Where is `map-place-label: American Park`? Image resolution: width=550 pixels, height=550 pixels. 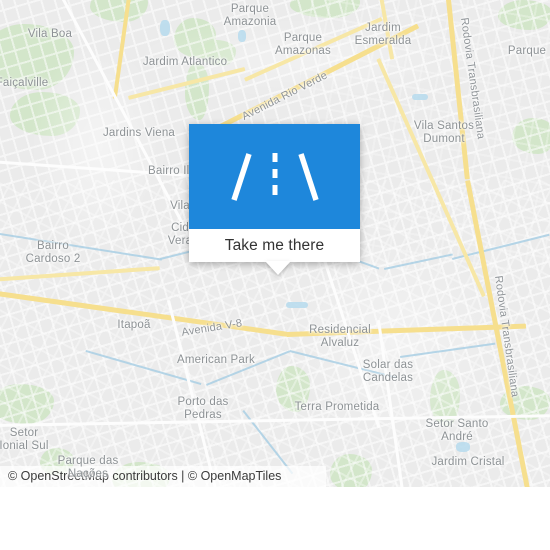 map-place-label: American Park is located at coordinates (216, 360).